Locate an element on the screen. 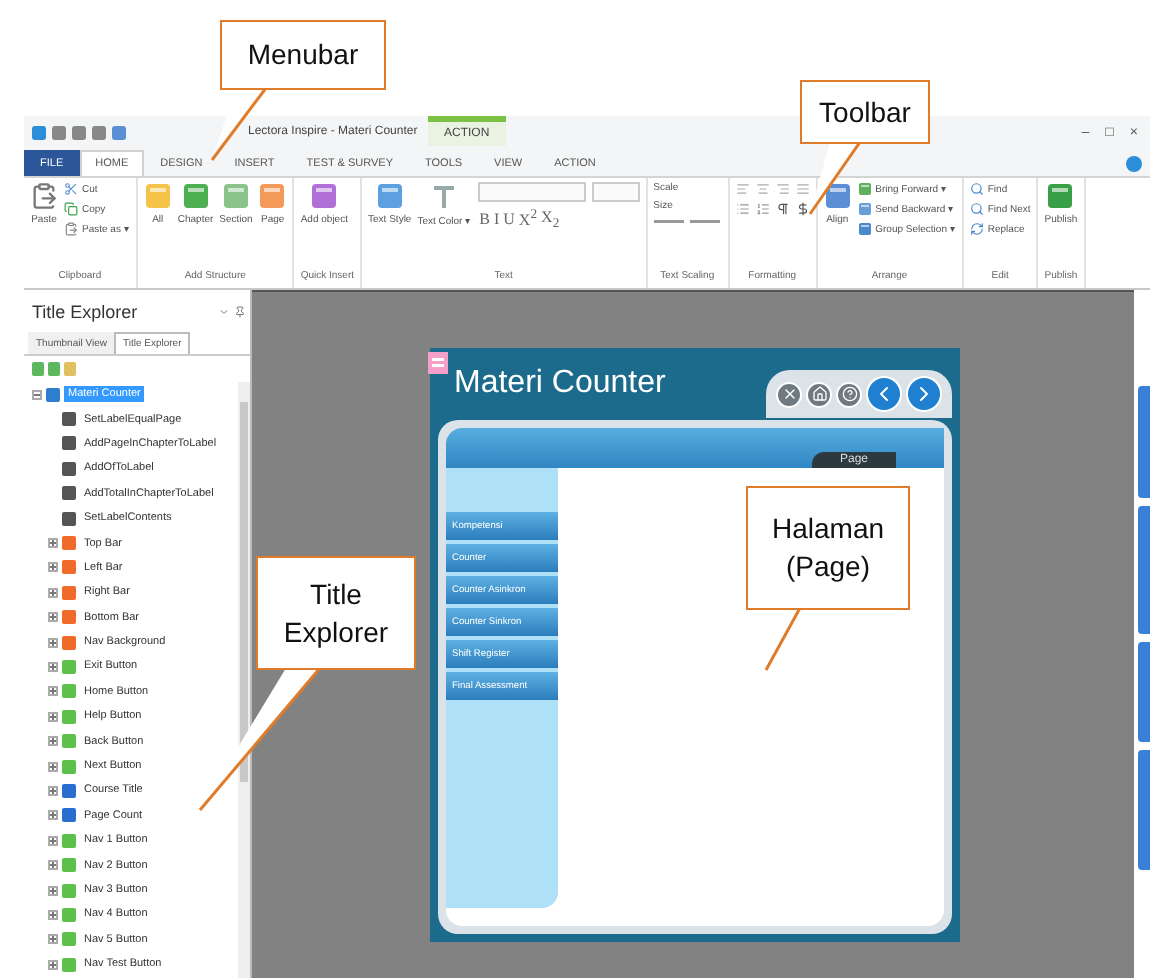 The height and width of the screenshot is (978, 1150). callout: Title Explorer is located at coordinates (336, 613).